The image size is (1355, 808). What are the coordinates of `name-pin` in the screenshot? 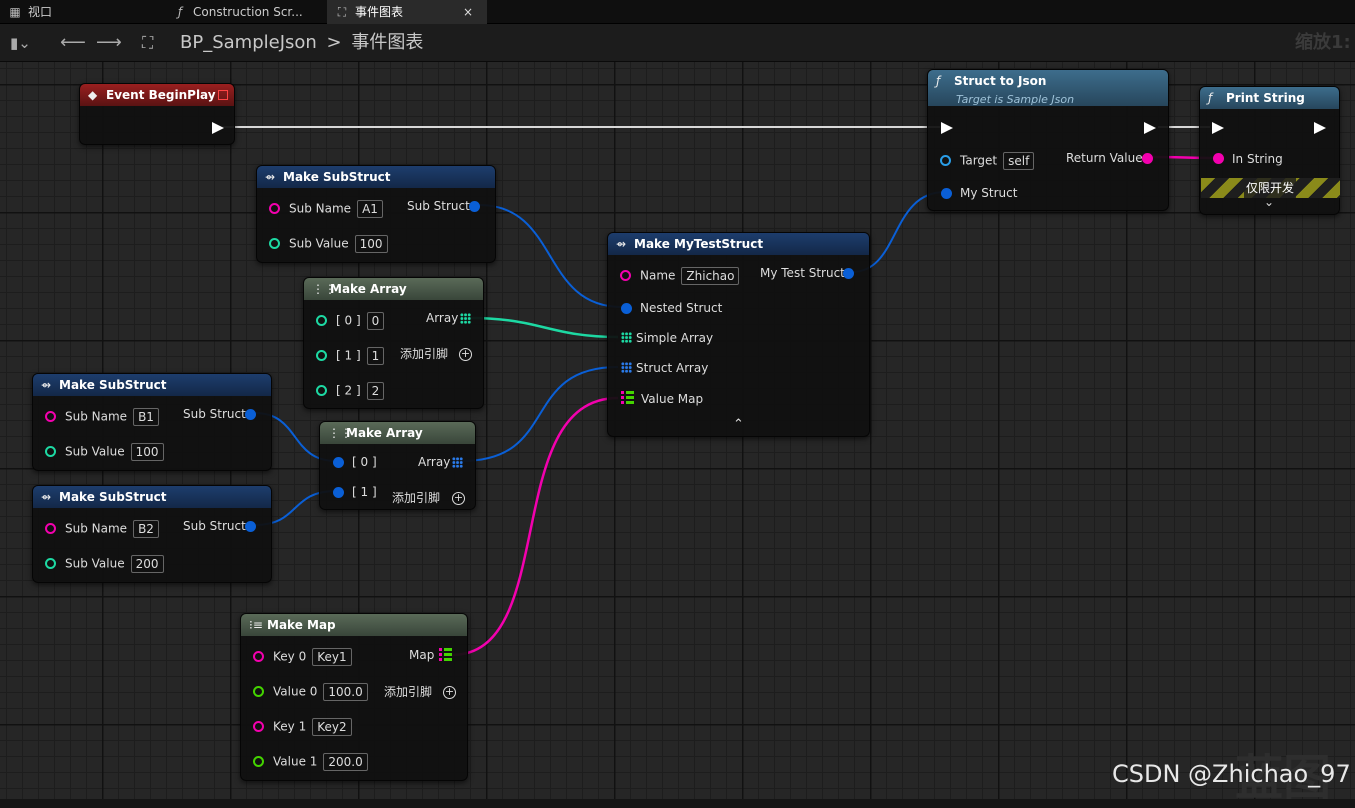 It's located at (625, 275).